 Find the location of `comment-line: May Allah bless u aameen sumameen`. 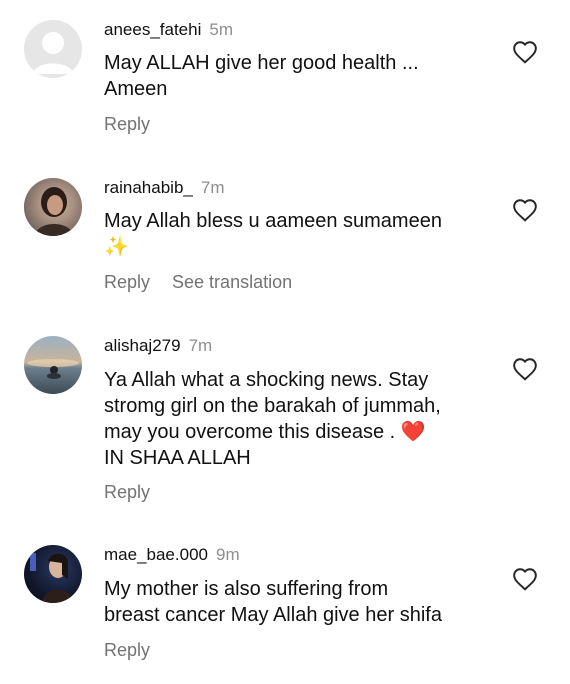

comment-line: May Allah bless u aameen sumameen is located at coordinates (273, 221).